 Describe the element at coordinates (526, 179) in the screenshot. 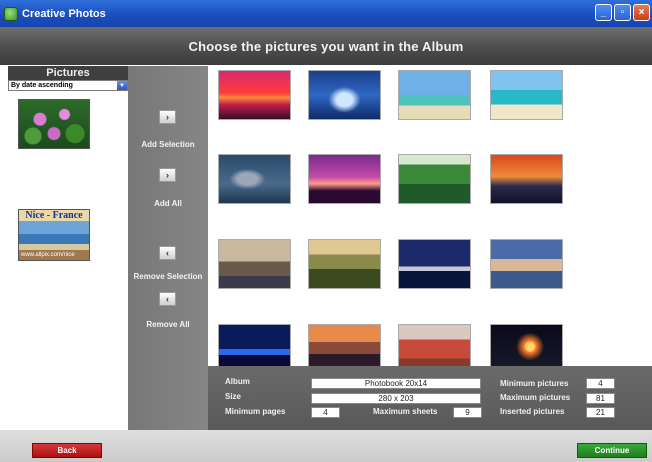

I see `thumbnail-red-sky-rock-formations` at that location.